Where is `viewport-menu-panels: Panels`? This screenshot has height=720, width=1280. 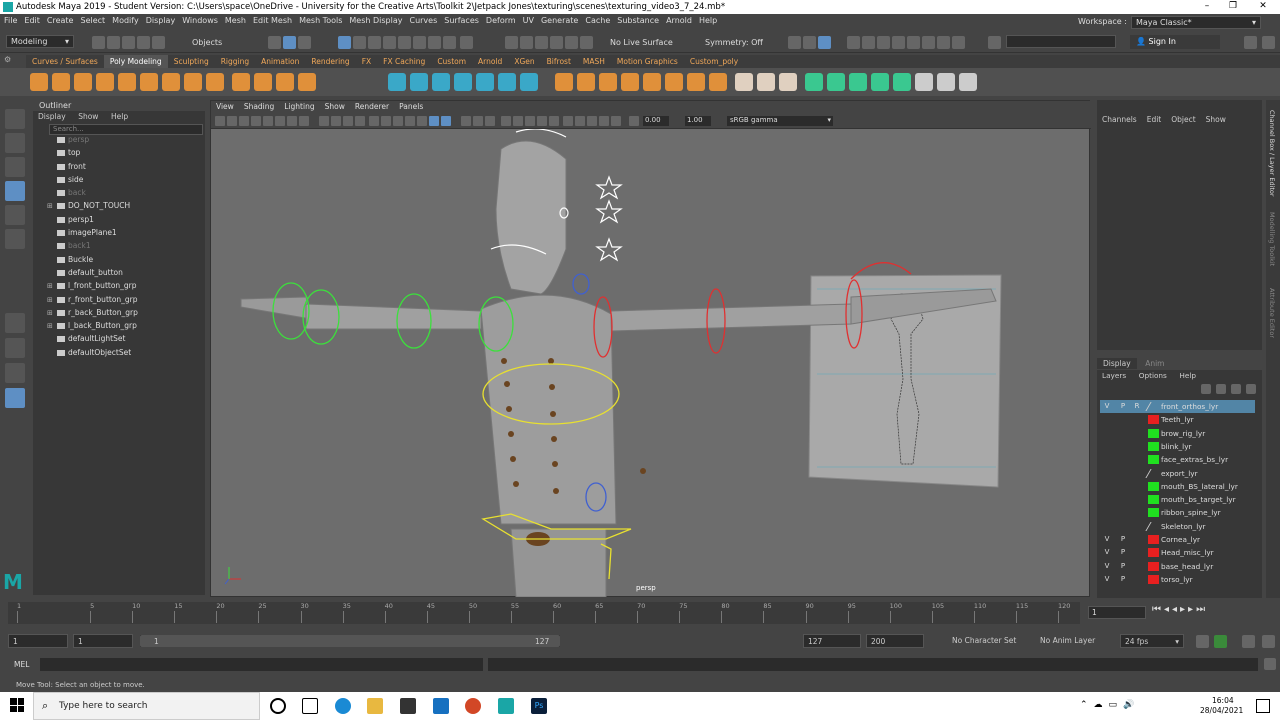 viewport-menu-panels: Panels is located at coordinates (411, 106).